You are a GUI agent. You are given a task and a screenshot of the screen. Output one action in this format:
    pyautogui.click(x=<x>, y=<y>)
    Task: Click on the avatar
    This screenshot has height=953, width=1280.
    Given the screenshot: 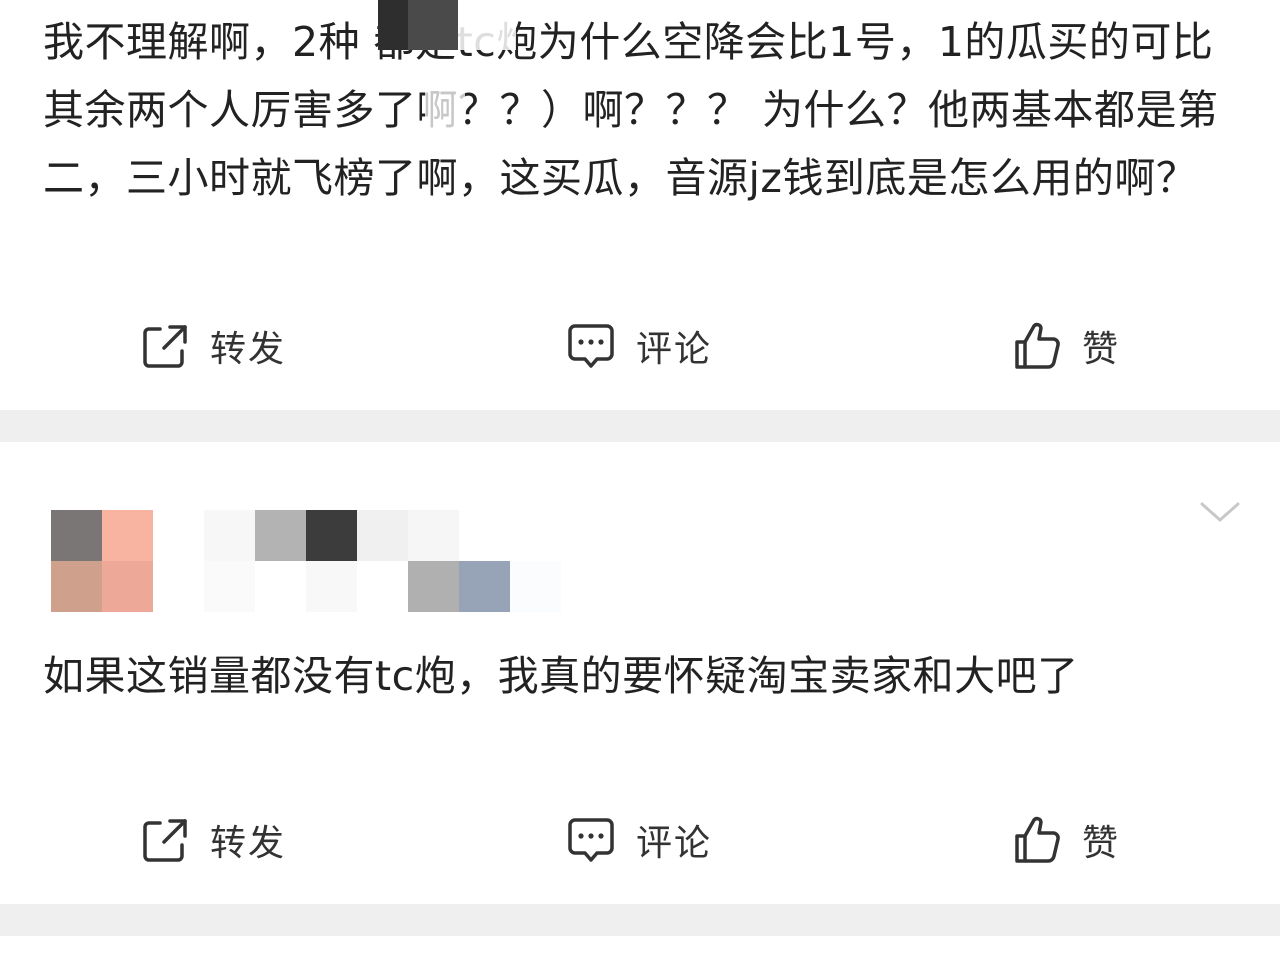 What is the action you would take?
    pyautogui.click(x=102, y=561)
    